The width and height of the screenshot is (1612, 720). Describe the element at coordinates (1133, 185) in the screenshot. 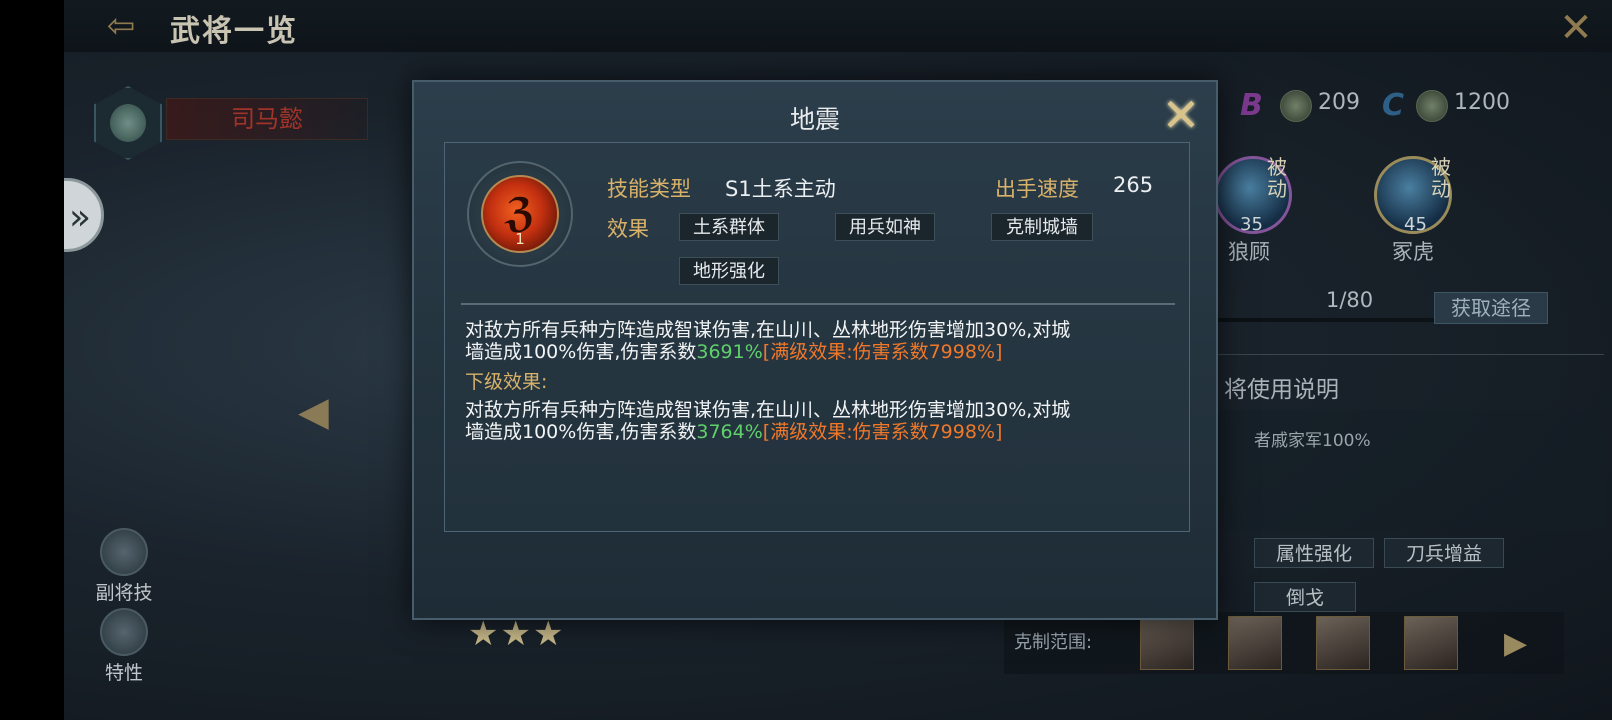

I see `speed-value: 265` at that location.